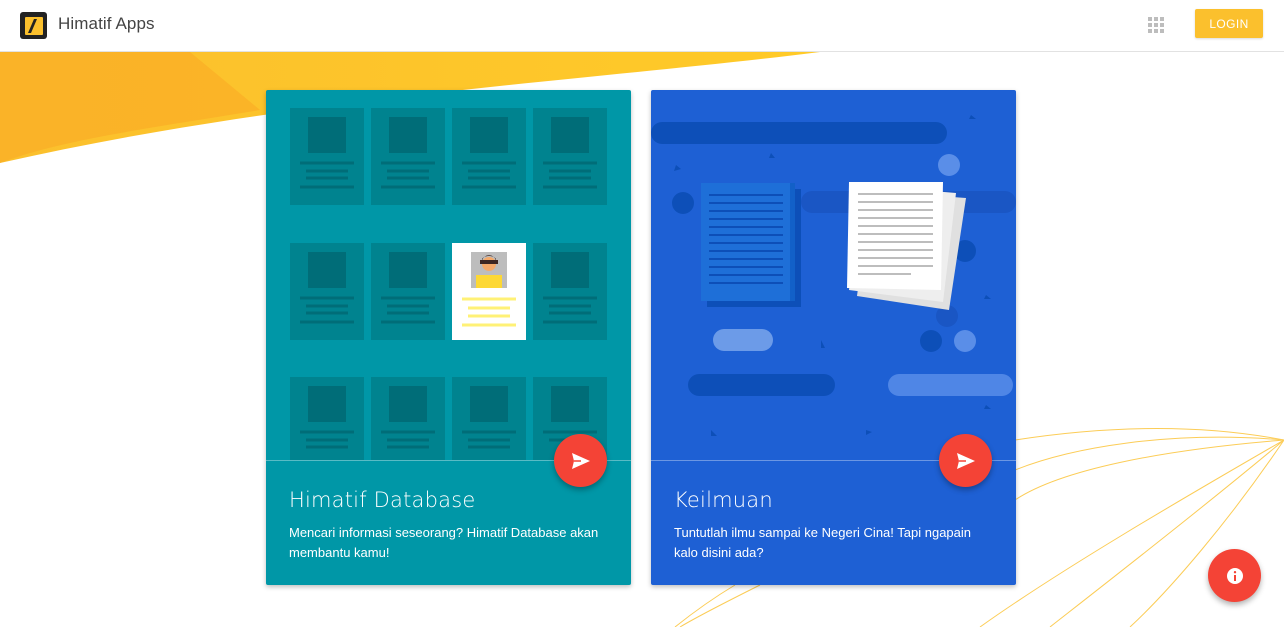  I want to click on card-title: Keilmuan, so click(723, 500).